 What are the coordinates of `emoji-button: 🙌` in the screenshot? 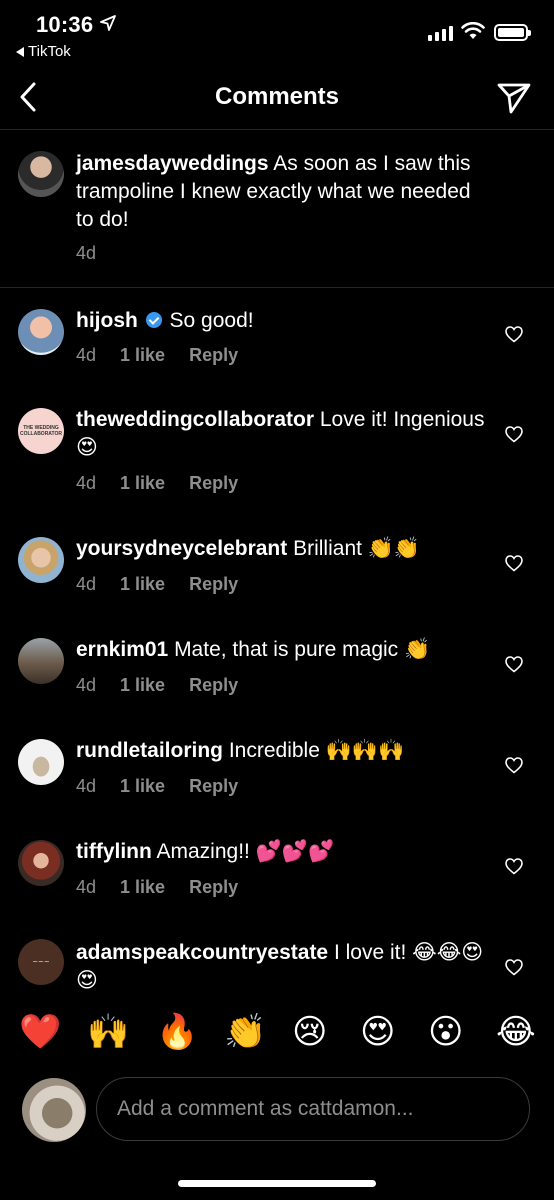 It's located at (108, 1032).